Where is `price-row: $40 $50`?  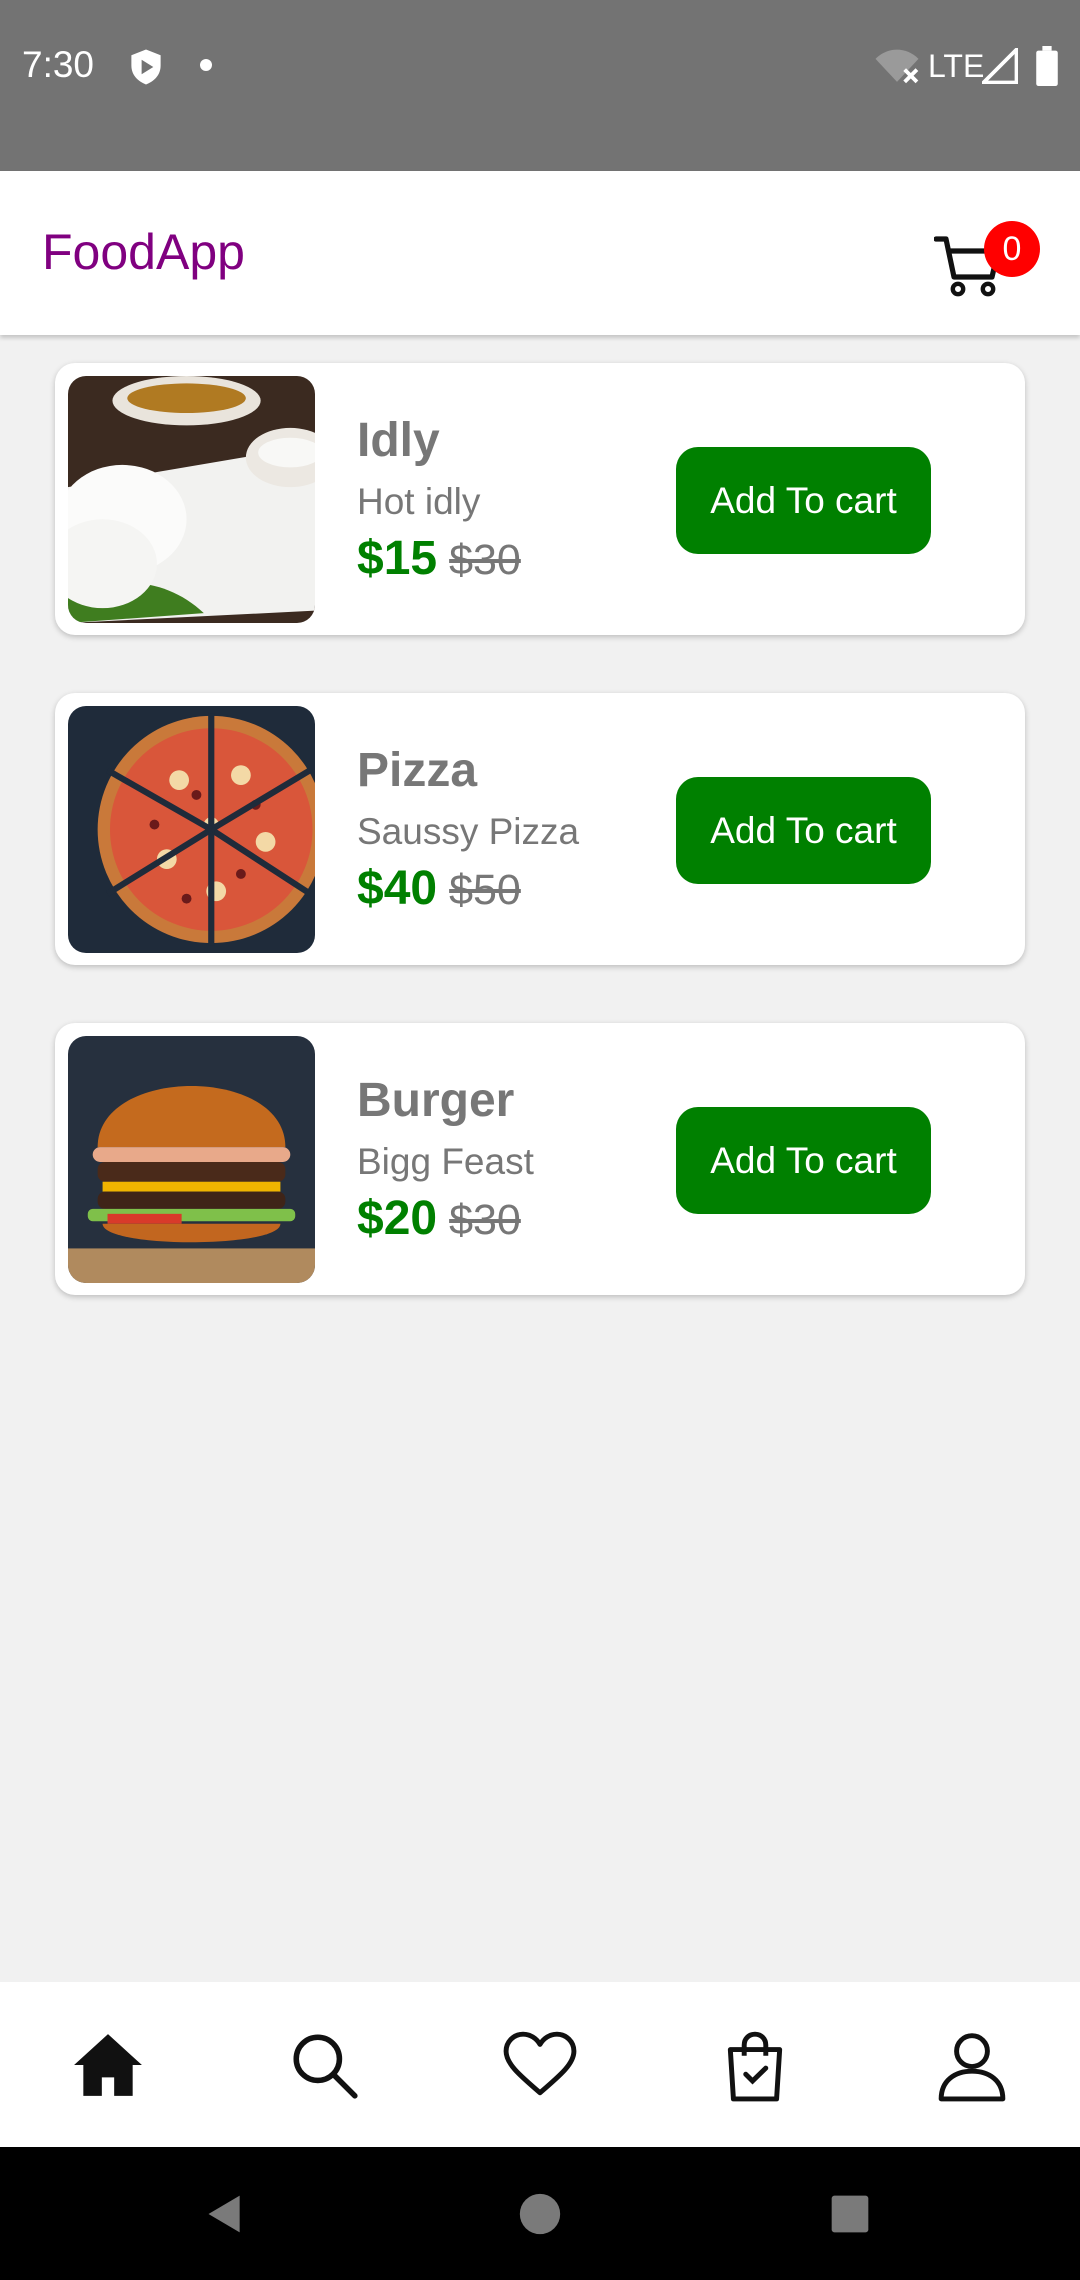
price-row: $40 $50 is located at coordinates (439, 888).